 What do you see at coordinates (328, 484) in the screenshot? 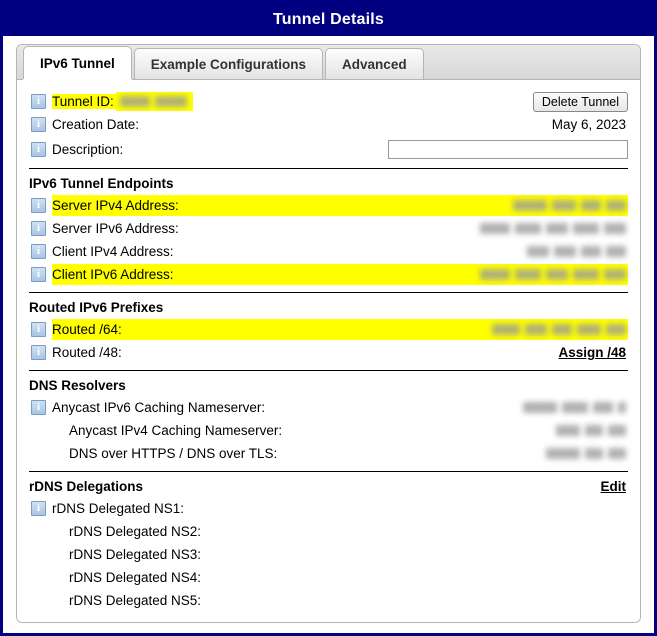
I see `section-header-rdns-delegations: rDNS Delegations Edit` at bounding box center [328, 484].